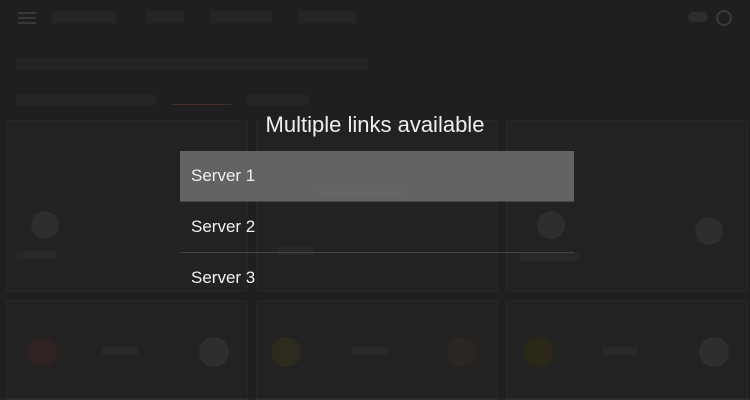 The height and width of the screenshot is (400, 750). Describe the element at coordinates (377, 278) in the screenshot. I see `server-option-3: Server 3` at that location.